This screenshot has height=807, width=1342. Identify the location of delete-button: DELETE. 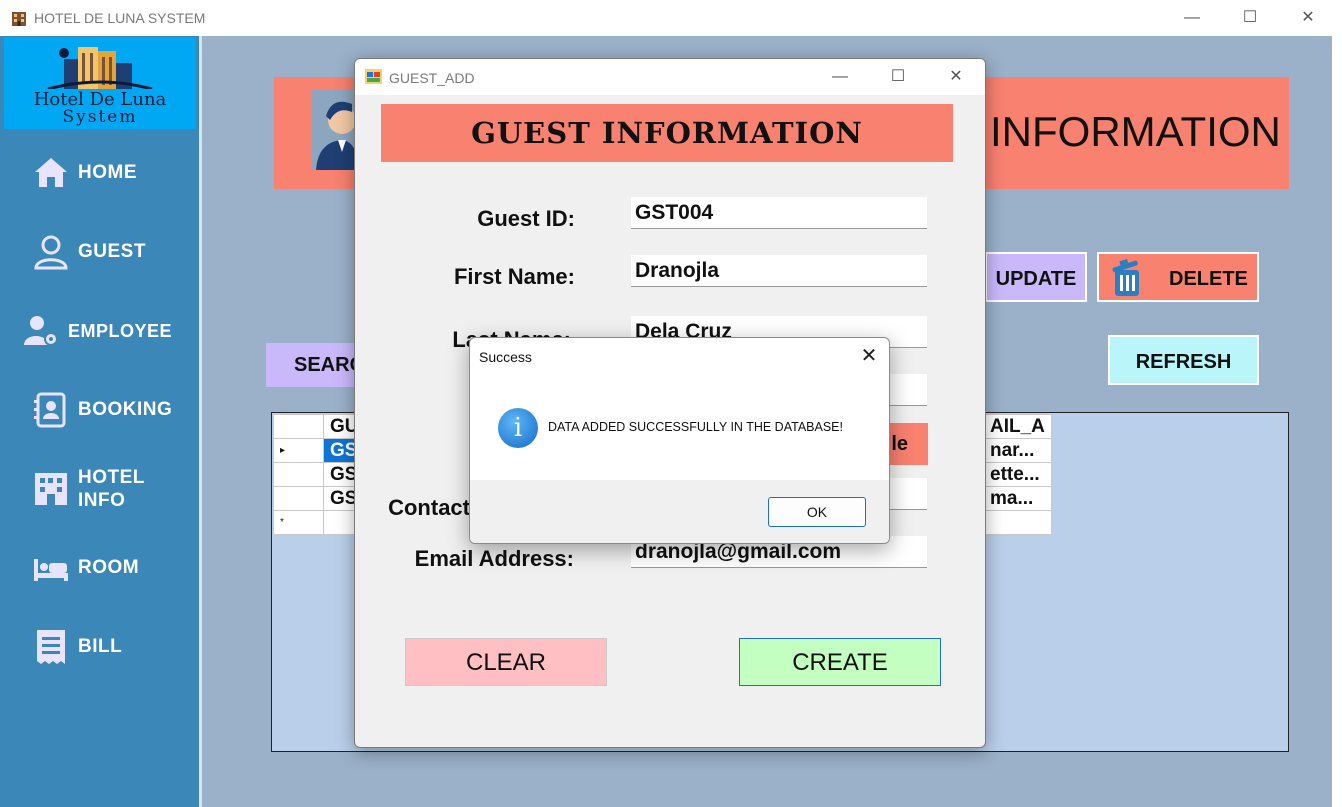
(1178, 277).